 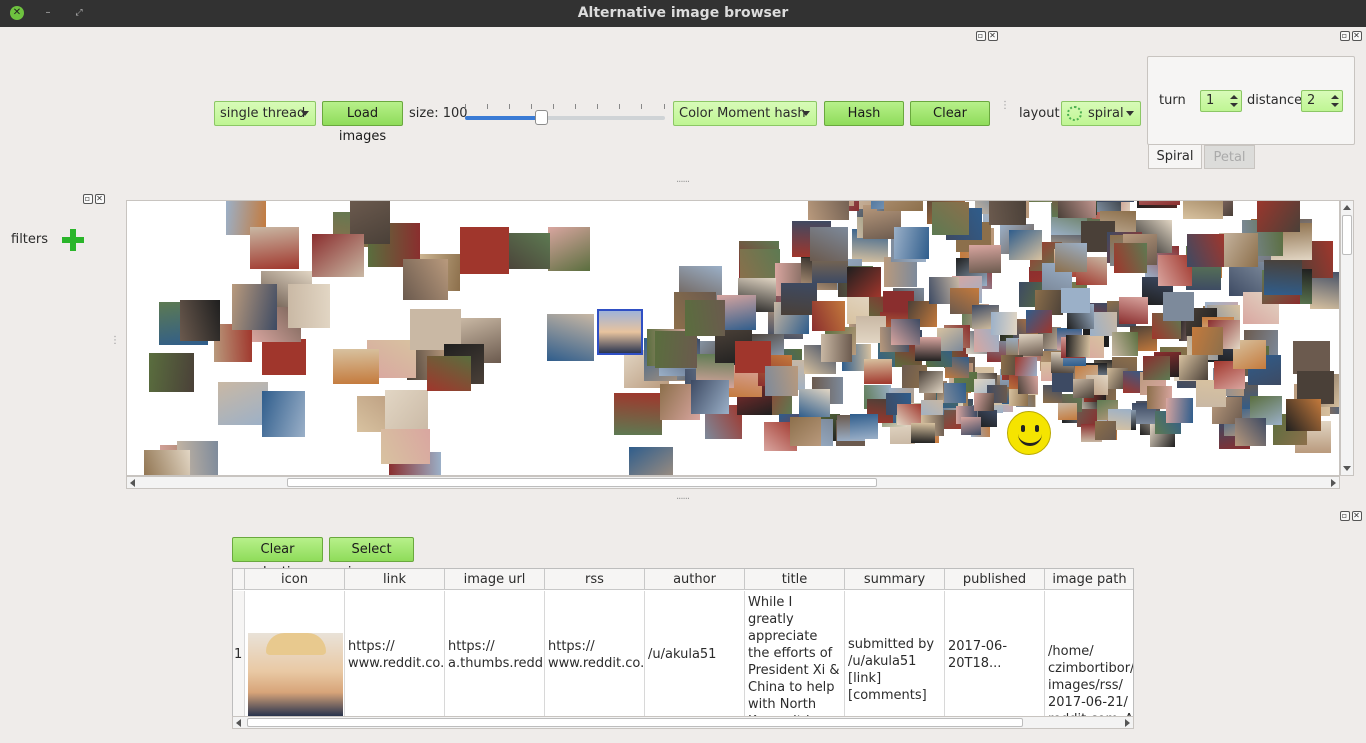 I want to click on table-cell-icon, so click(x=295, y=653).